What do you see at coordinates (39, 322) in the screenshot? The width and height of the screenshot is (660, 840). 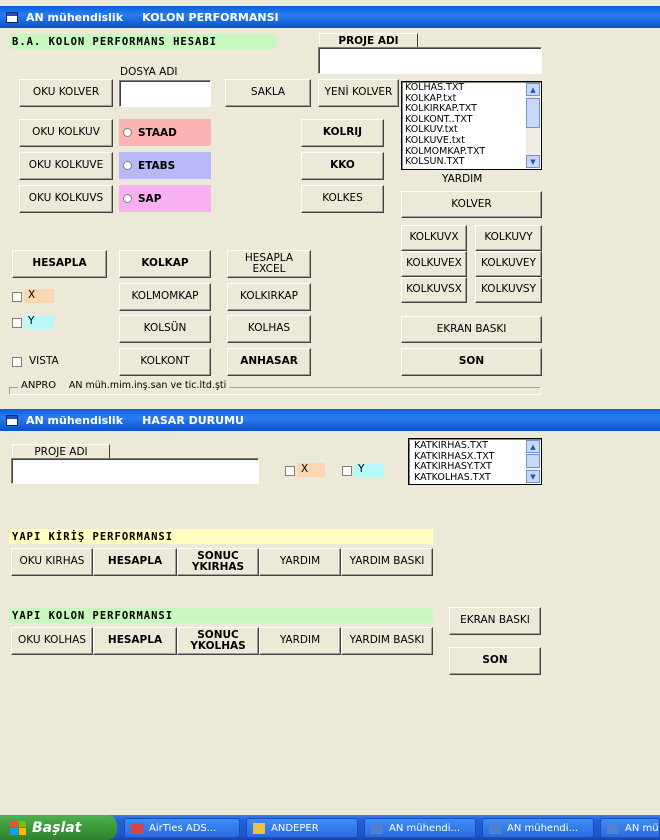 I see `y-checkbox-label: Y` at bounding box center [39, 322].